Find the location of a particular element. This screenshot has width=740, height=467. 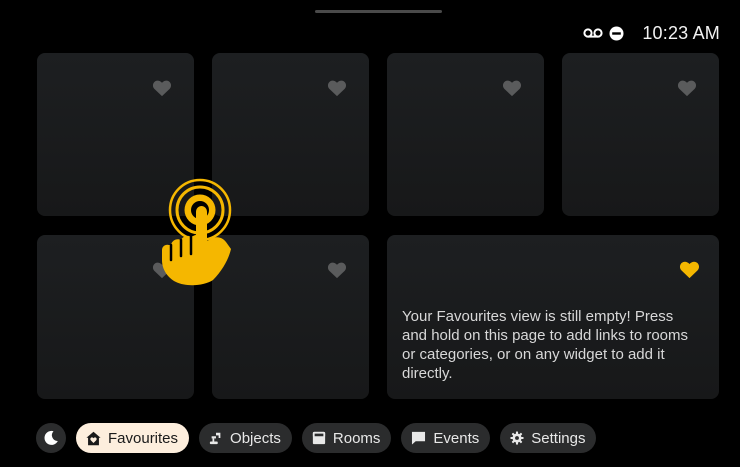

tab-rooms: Rooms is located at coordinates (346, 438).